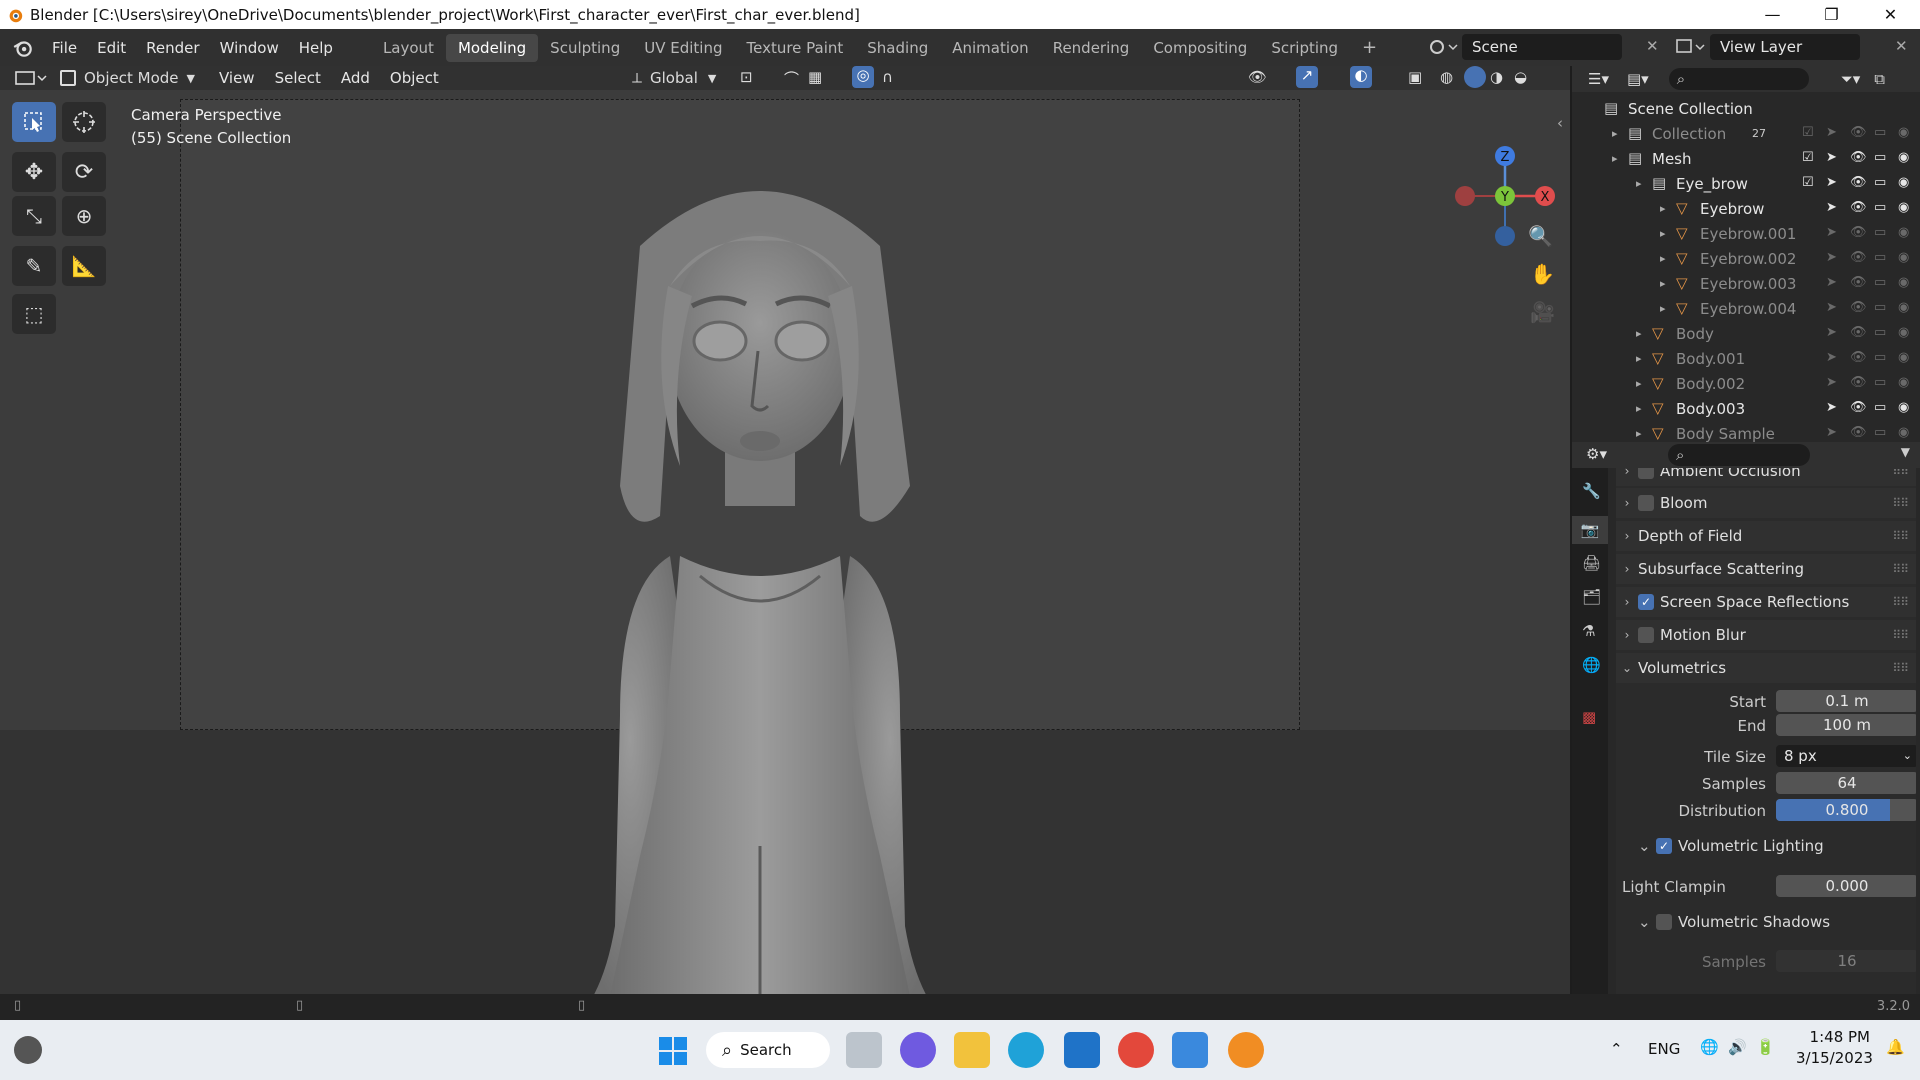  Describe the element at coordinates (1082, 1050) in the screenshot. I see `vscode-icon` at that location.